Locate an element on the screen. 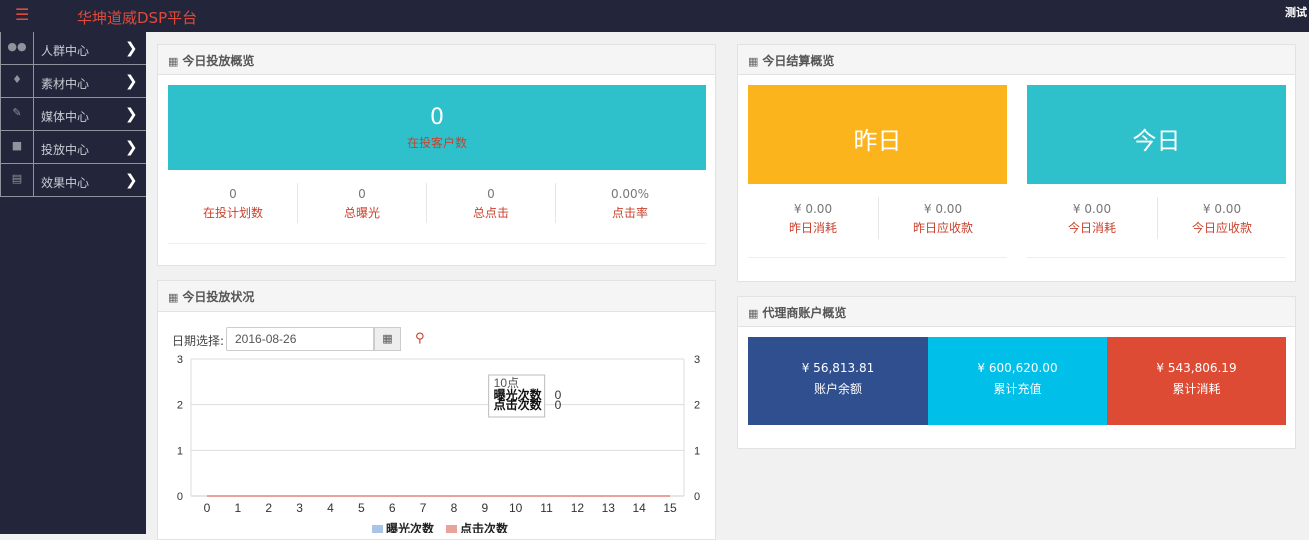 This screenshot has height=540, width=1309. sidebar-item-audience: ●● 人群中心 ❯ is located at coordinates (73, 48).